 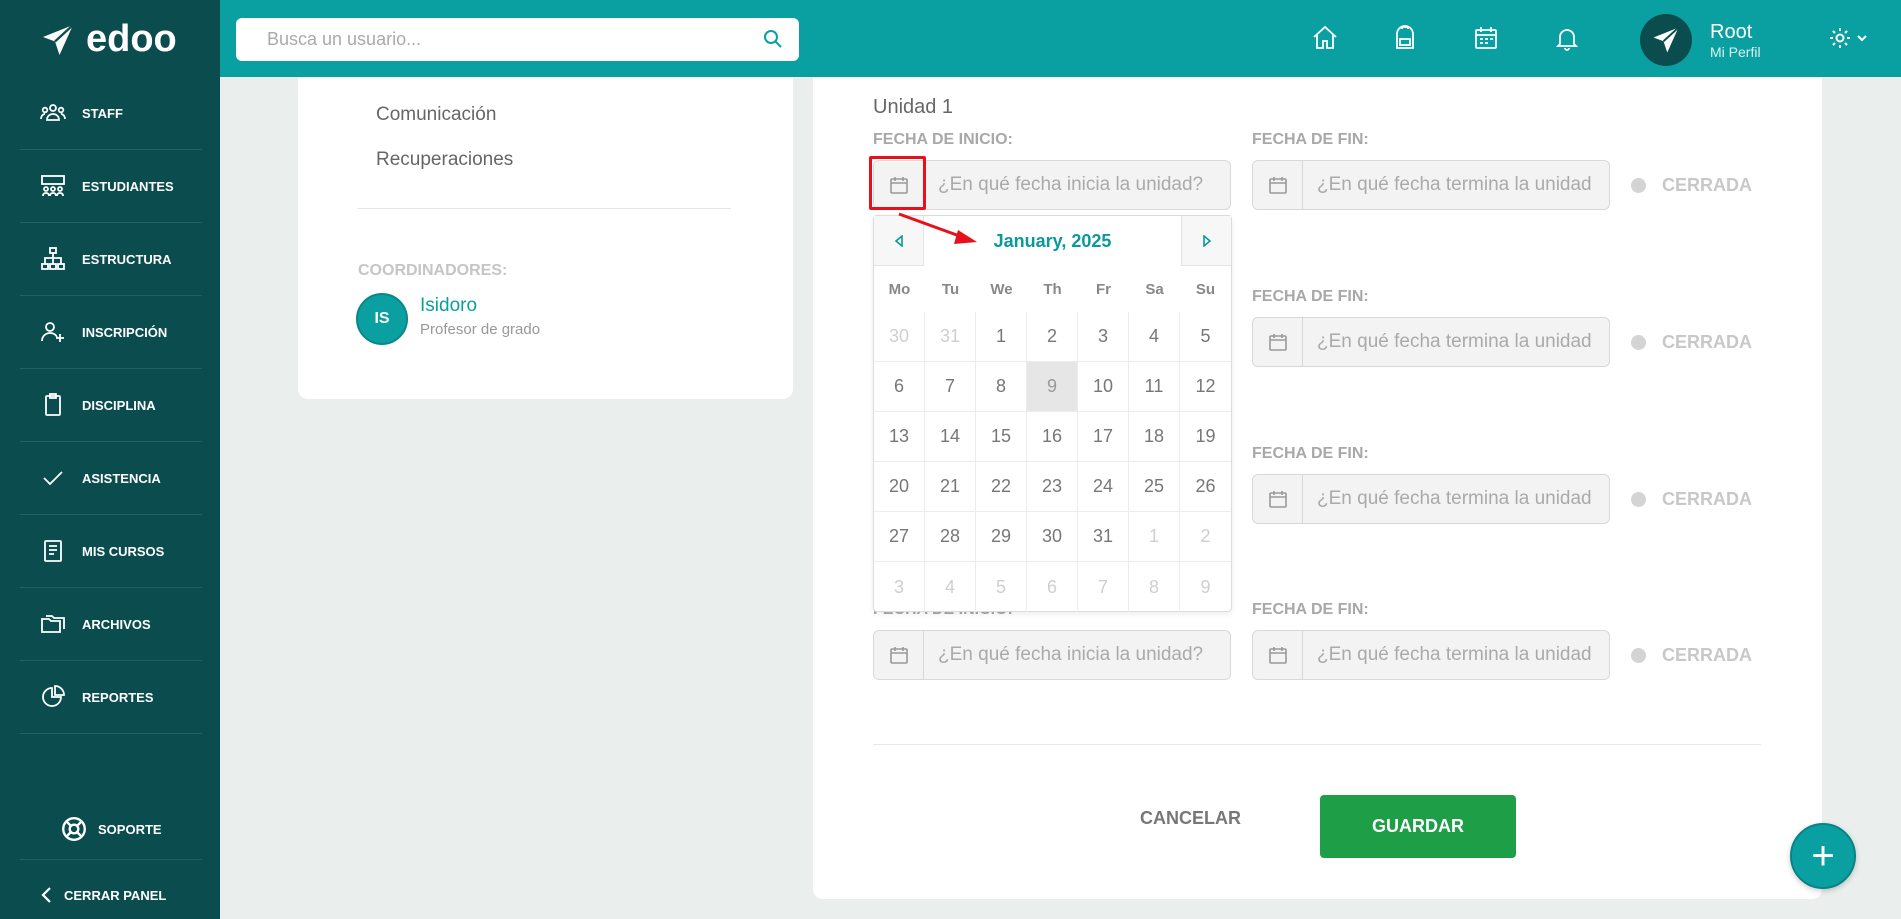 What do you see at coordinates (1052, 289) in the screenshot?
I see `weekday-header: Mo Tu We Th Fr Sa Su` at bounding box center [1052, 289].